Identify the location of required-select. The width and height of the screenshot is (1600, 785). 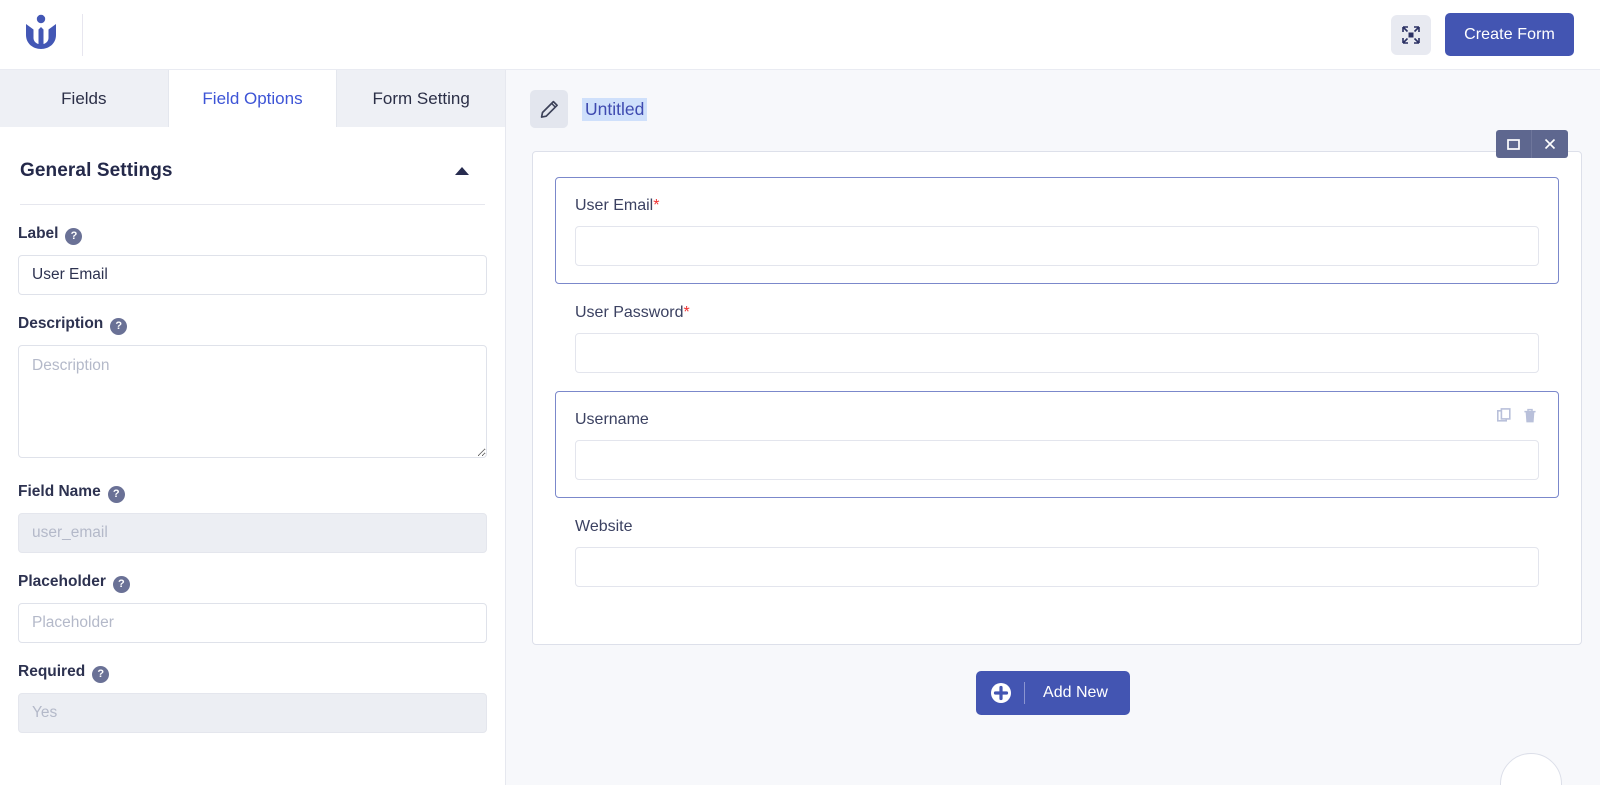
(252, 713).